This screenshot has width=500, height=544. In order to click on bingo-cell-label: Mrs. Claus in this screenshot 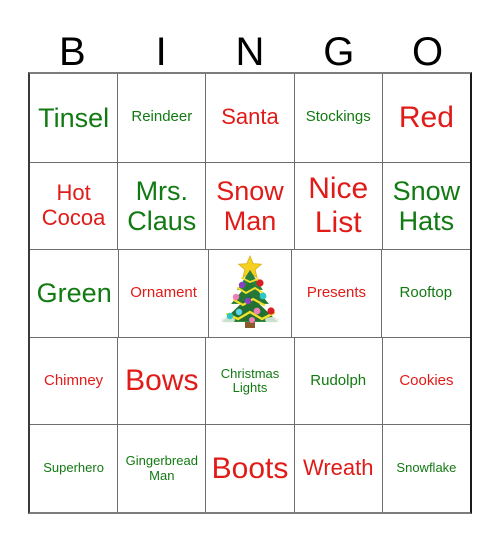, I will do `click(162, 205)`.